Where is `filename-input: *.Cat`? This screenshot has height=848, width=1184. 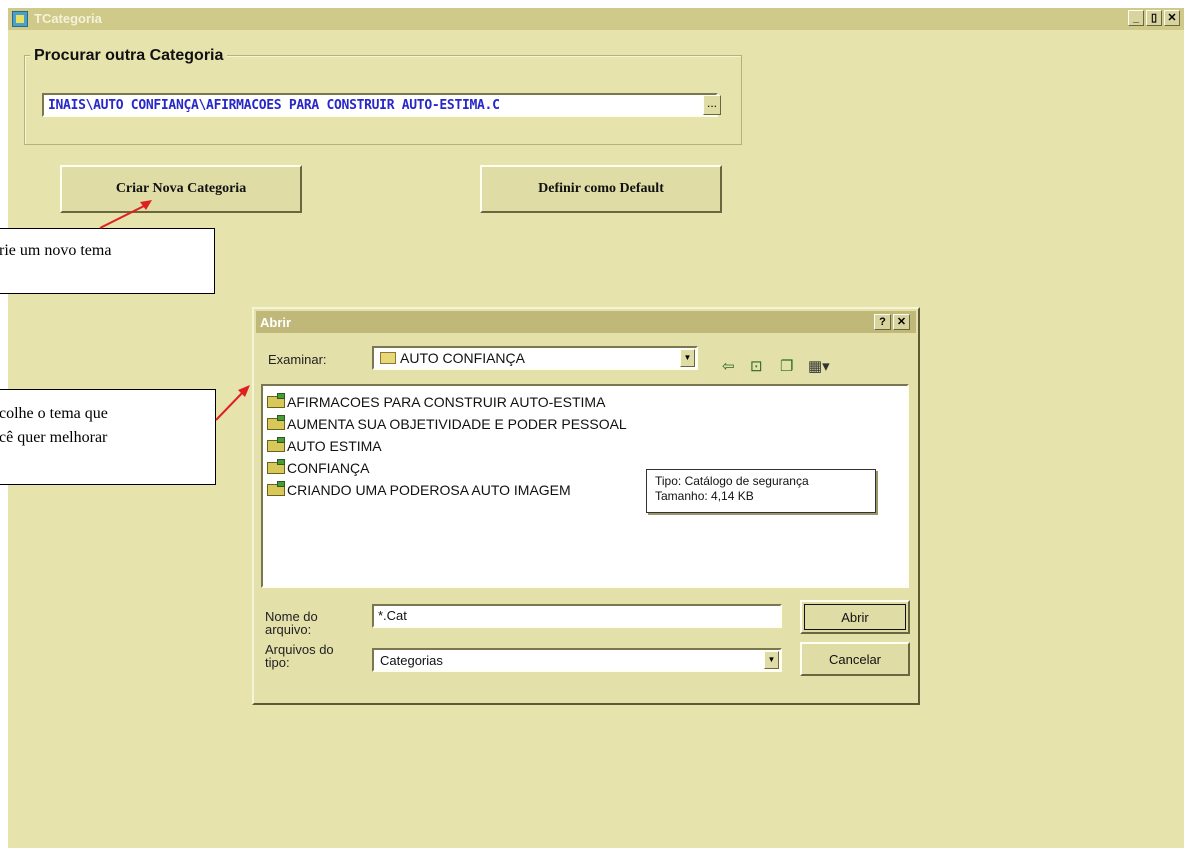
filename-input: *.Cat is located at coordinates (577, 616).